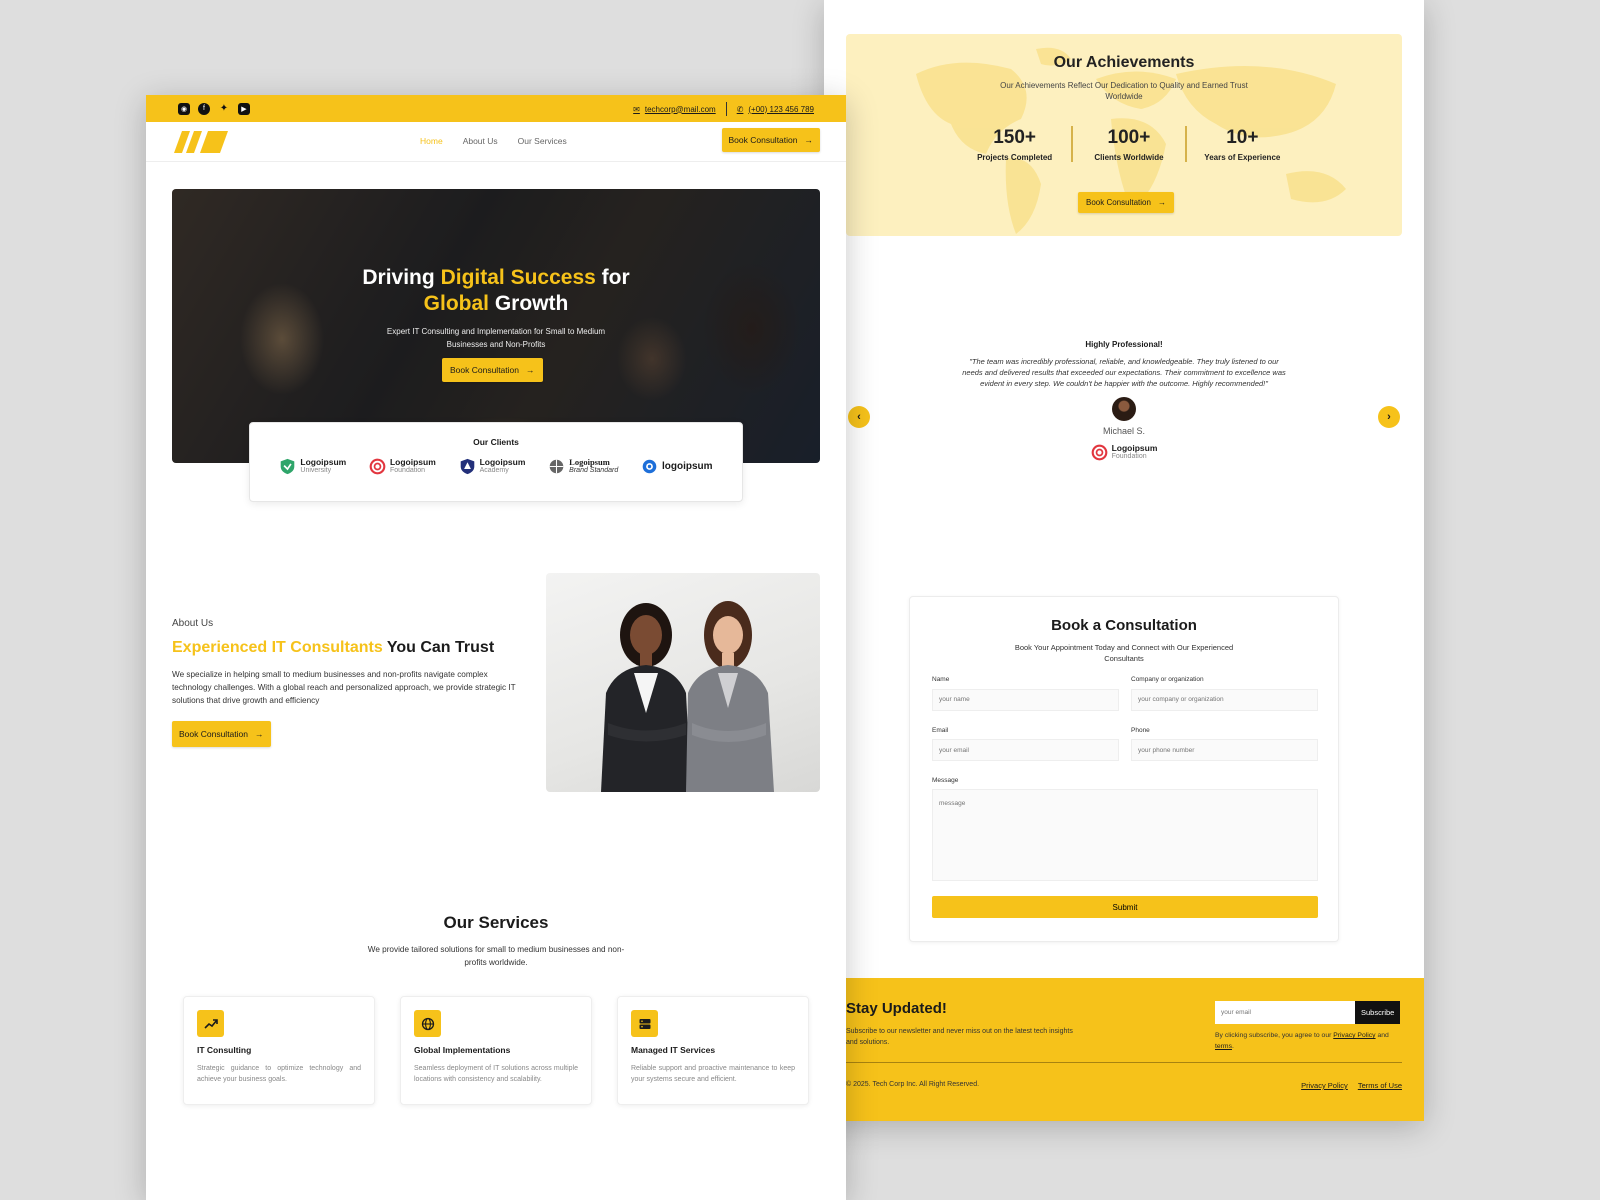  I want to click on stat-clients: 100+ Clients Worldwide, so click(1127, 144).